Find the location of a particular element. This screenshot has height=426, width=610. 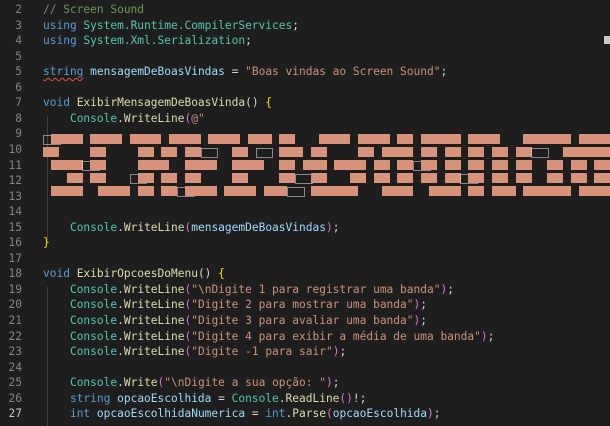

code-token: string is located at coordinates (63, 72).